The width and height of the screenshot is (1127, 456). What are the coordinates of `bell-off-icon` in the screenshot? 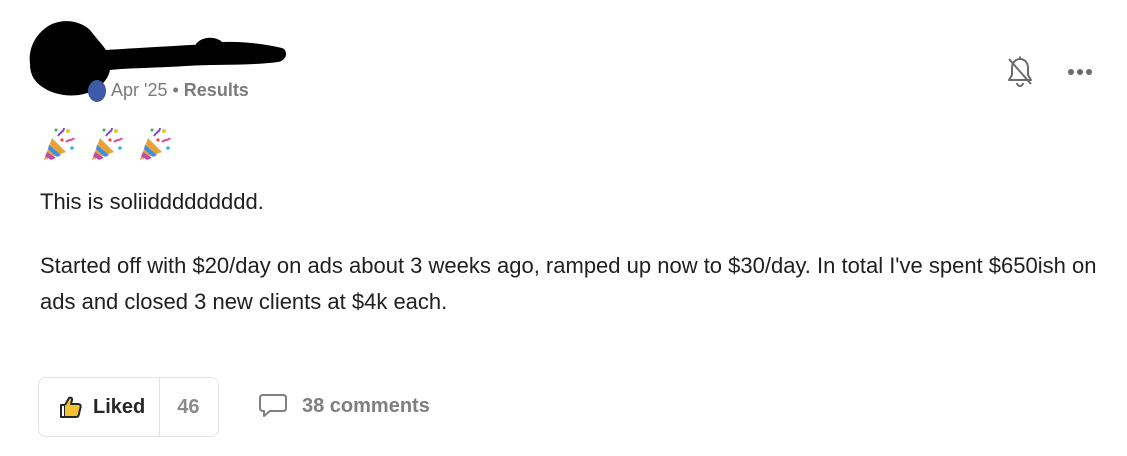 It's located at (1020, 72).